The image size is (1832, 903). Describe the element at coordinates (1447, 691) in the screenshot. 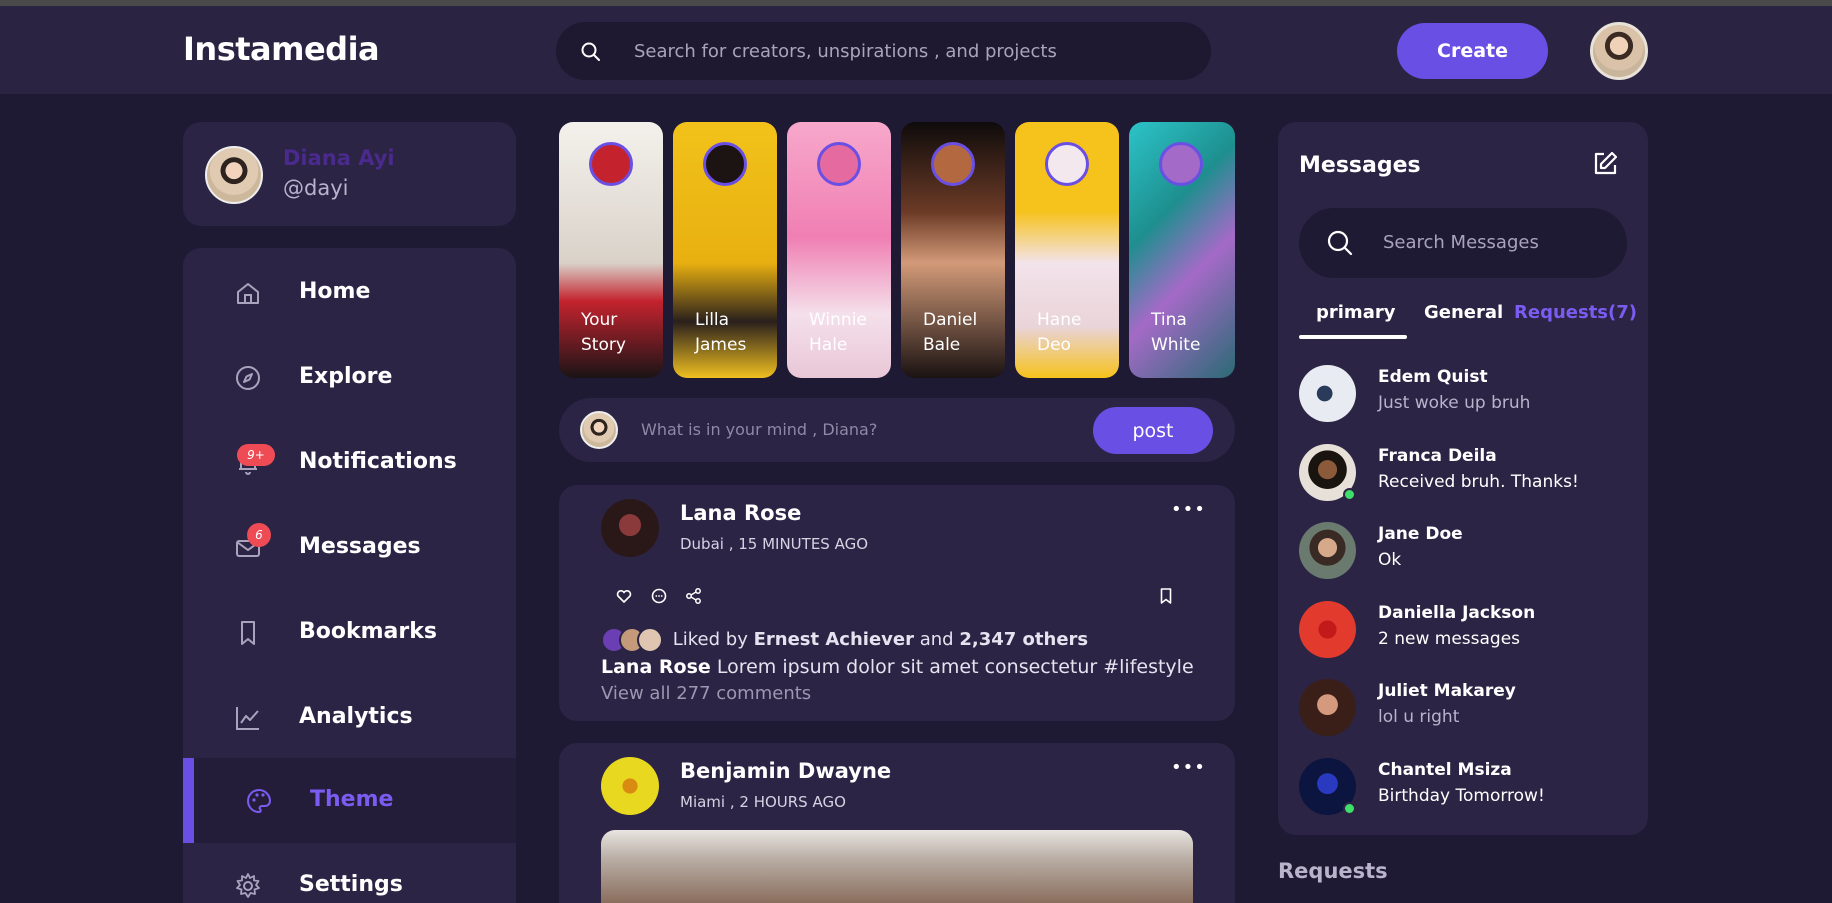

I see `contact-name: Juliet Makarey` at that location.